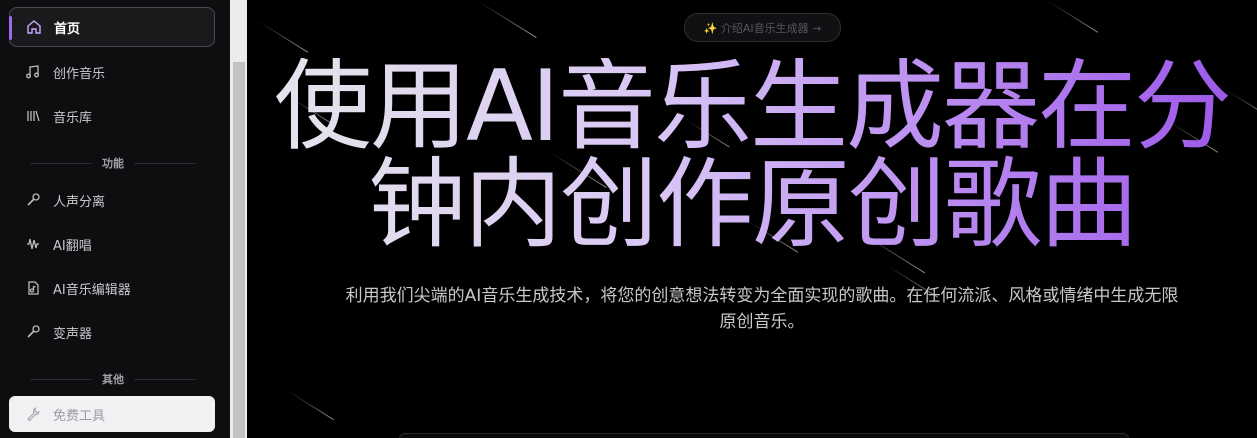  What do you see at coordinates (33, 244) in the screenshot?
I see `waveform-icon` at bounding box center [33, 244].